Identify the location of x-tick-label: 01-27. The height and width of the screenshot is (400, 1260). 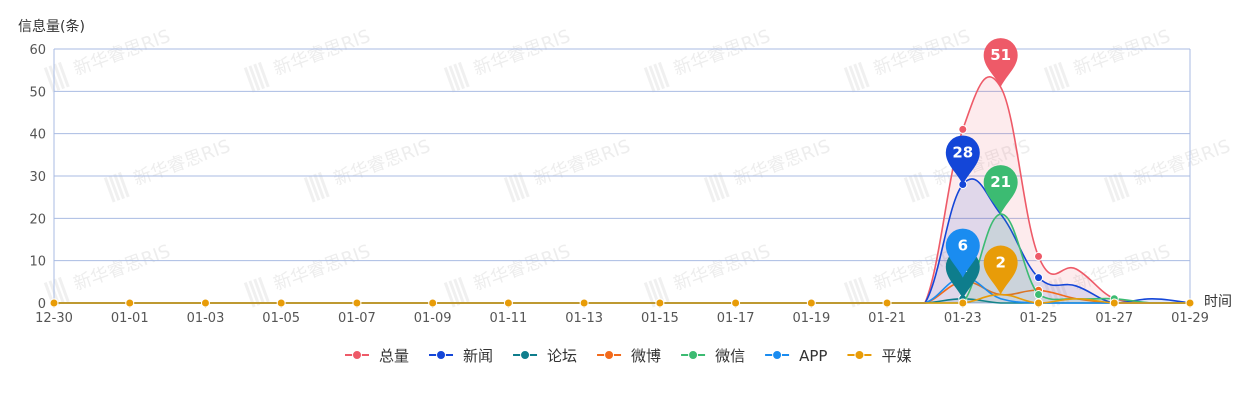
(1114, 318).